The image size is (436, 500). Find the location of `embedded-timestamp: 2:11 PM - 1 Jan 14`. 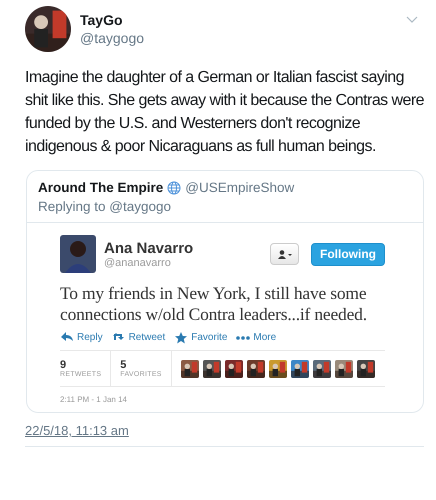

embedded-timestamp: 2:11 PM - 1 Jan 14 is located at coordinates (94, 399).